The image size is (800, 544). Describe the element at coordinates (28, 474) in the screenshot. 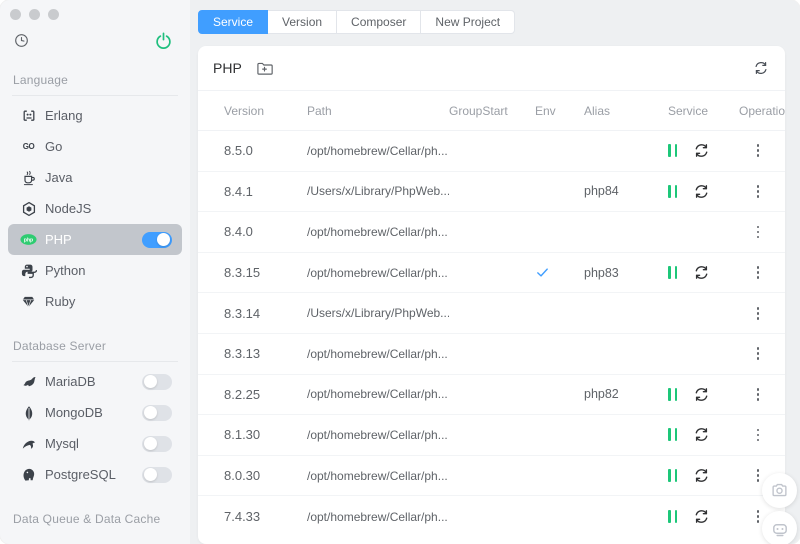

I see `postgresql-icon` at that location.